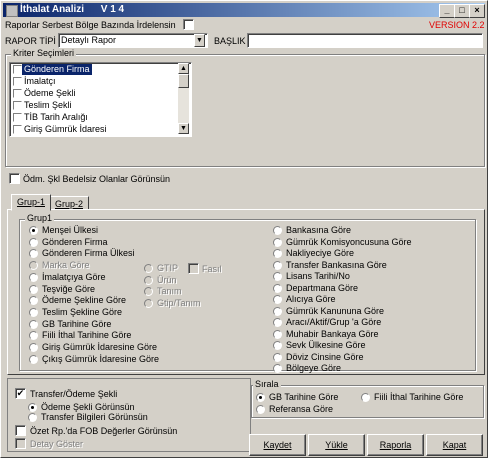  Describe the element at coordinates (96, 93) in the screenshot. I see `kriter-list-item: Ödeme Şekli` at that location.